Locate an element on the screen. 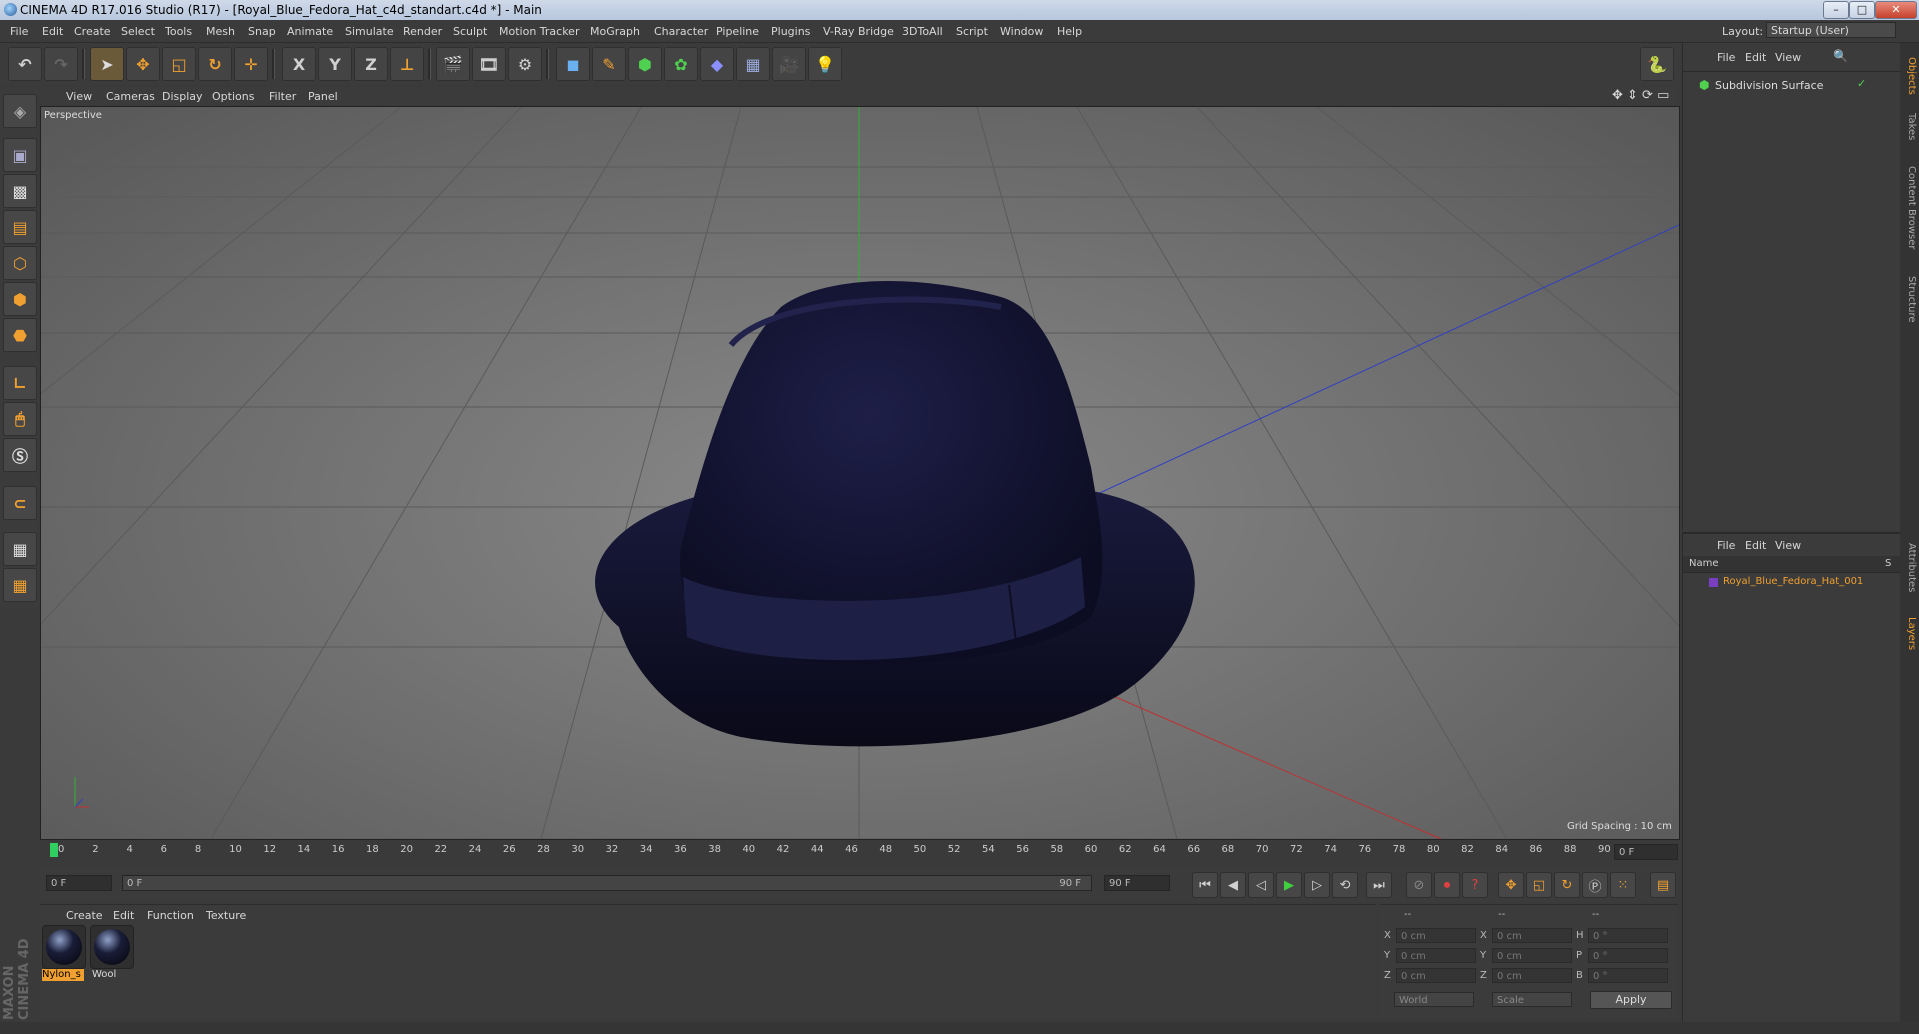  viewport-menu-display: Display is located at coordinates (182, 96).